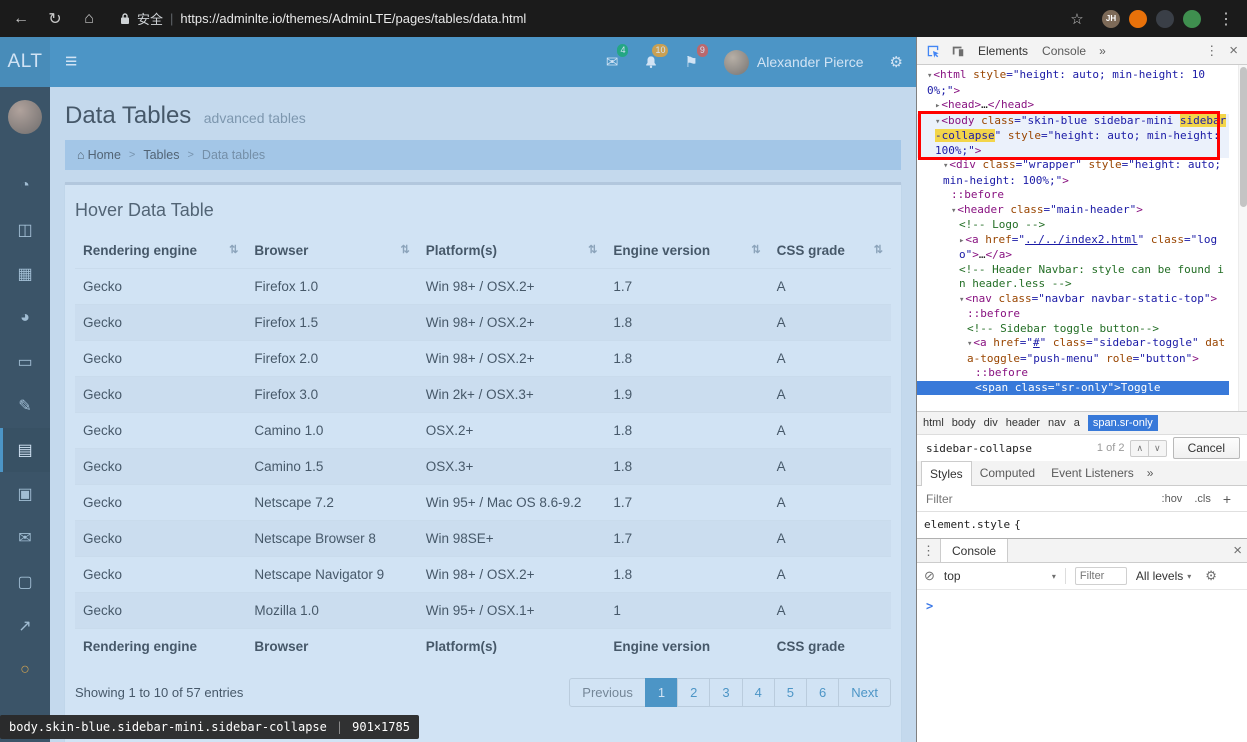  I want to click on toggle-hover-state-button: :hov, so click(1172, 499).